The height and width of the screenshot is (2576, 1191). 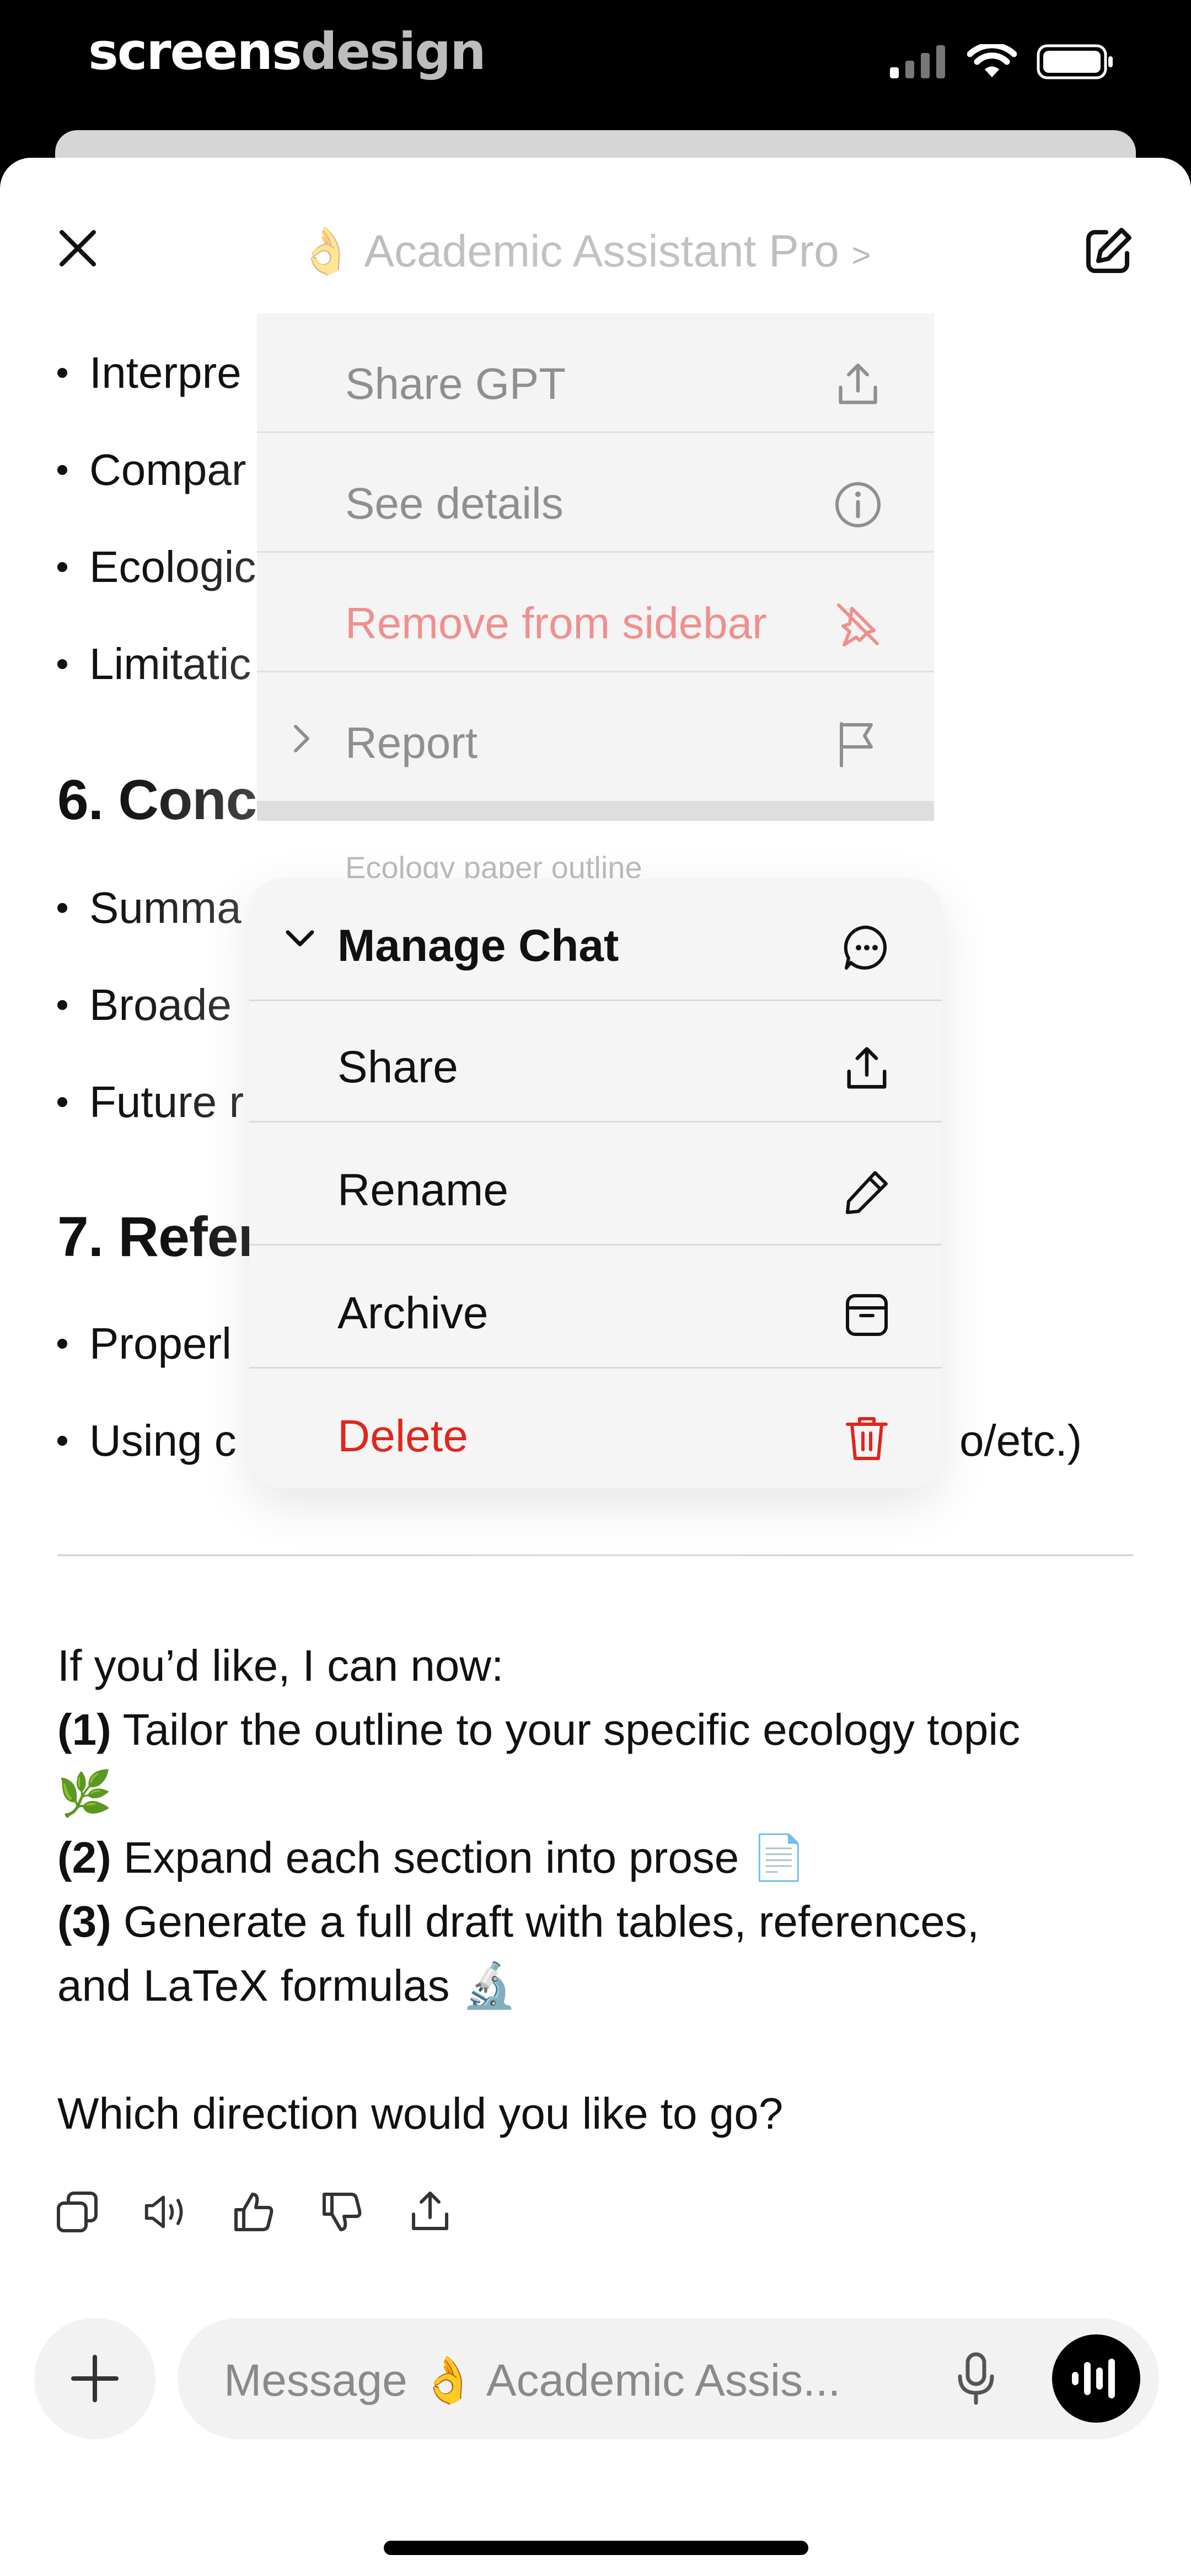 I want to click on brand-watermark: screensdesign, so click(x=287, y=51).